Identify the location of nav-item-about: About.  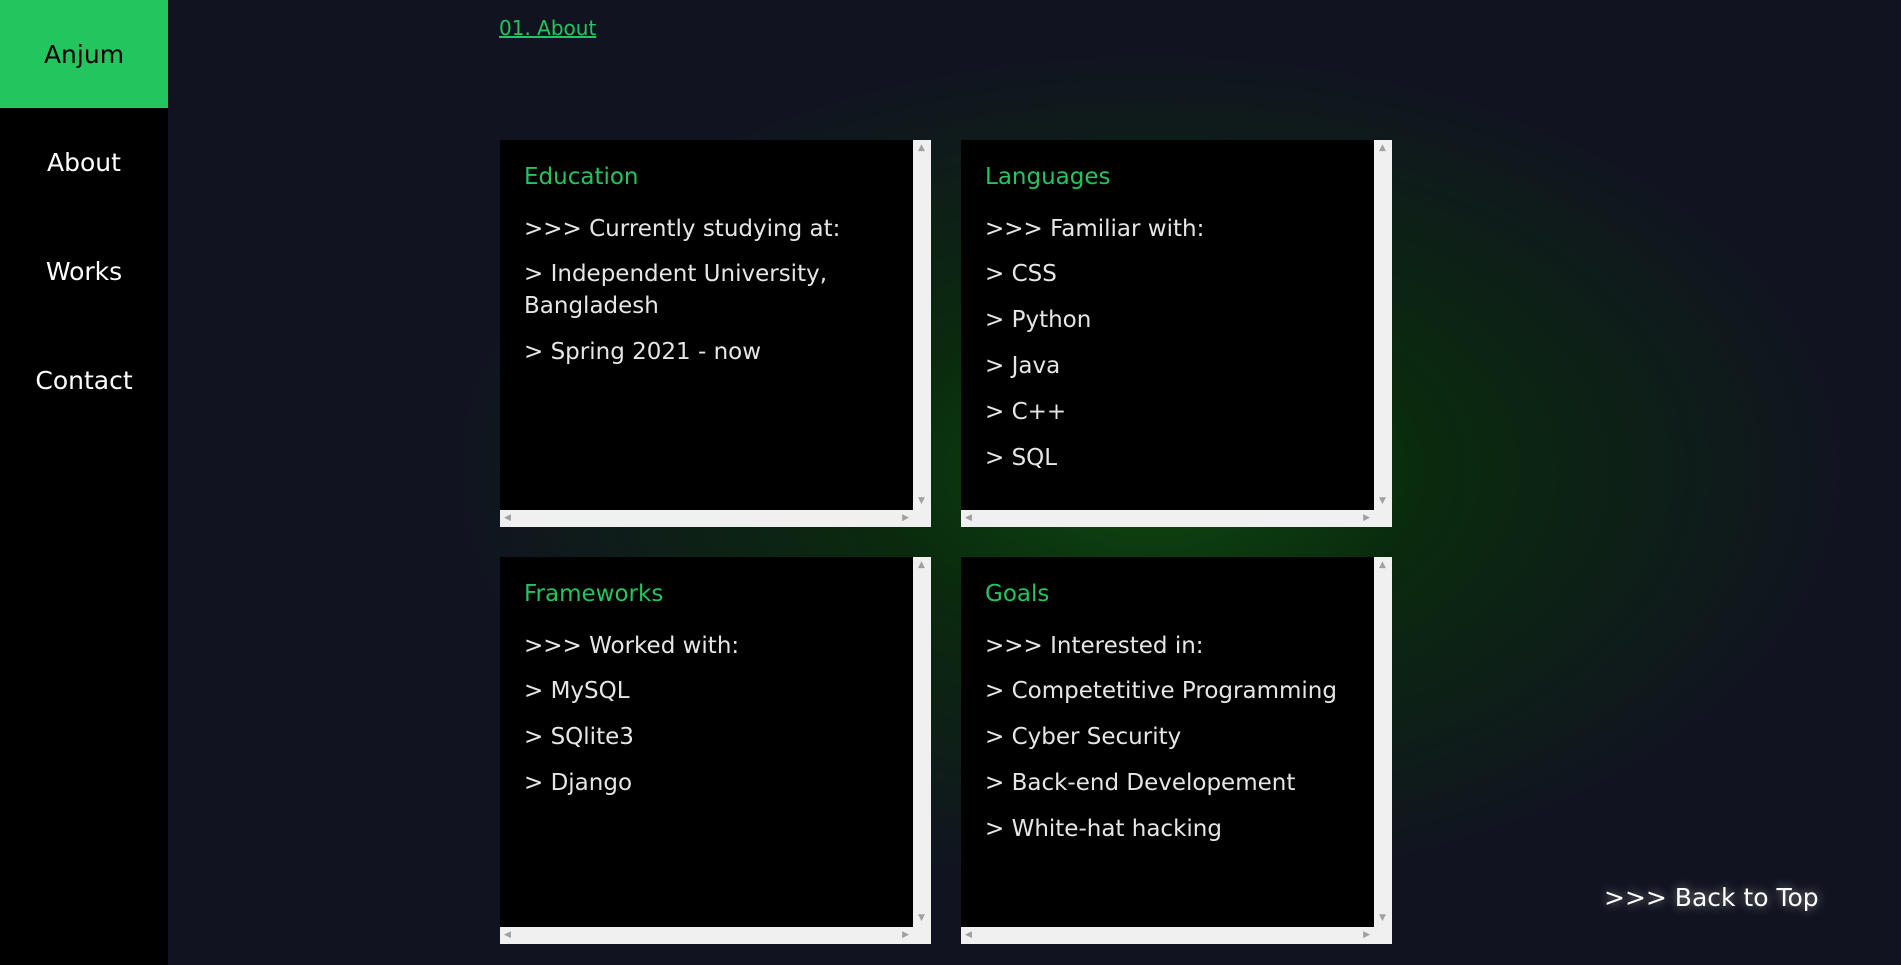
(84, 162).